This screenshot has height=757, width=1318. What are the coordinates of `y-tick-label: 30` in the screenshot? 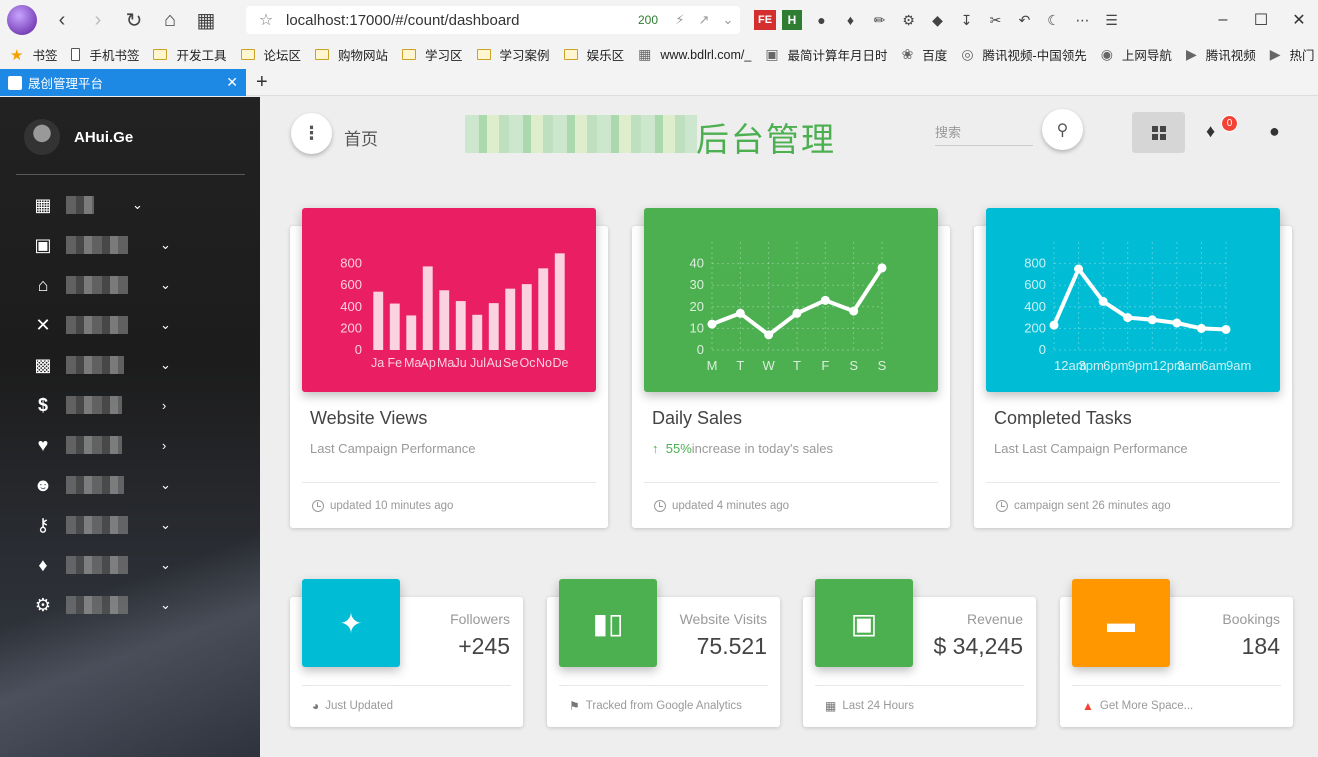 It's located at (697, 284).